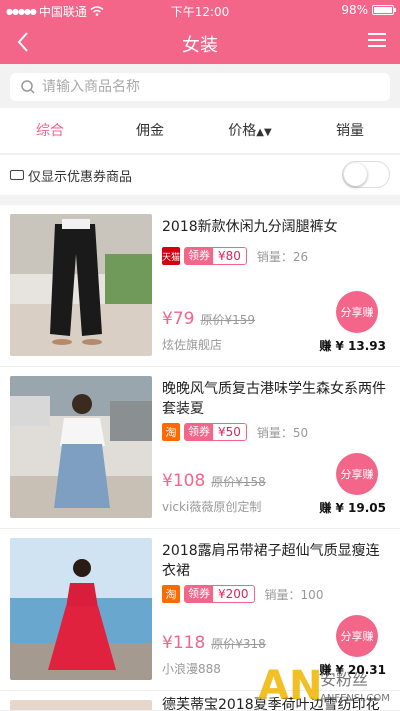 This screenshot has width=400, height=711. Describe the element at coordinates (191, 669) in the screenshot. I see `shop-name: 小浪漫888` at that location.